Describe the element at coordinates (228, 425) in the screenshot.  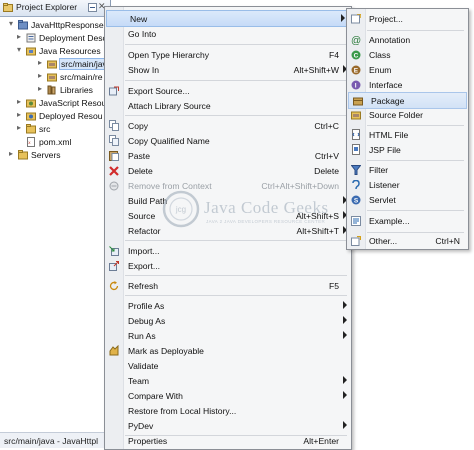
I see `menu-item-pydev: PyDev` at that location.